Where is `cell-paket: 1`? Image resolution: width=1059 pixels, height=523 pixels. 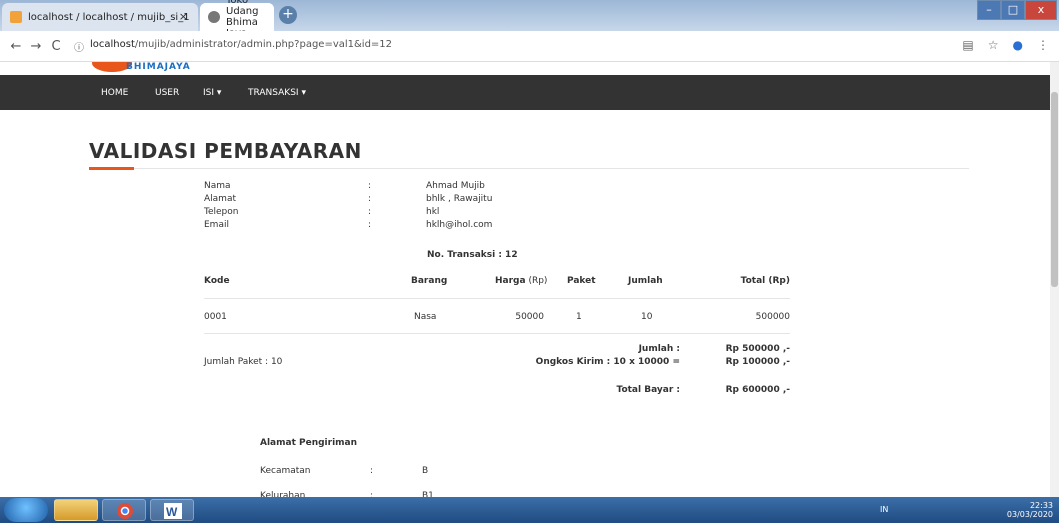 cell-paket: 1 is located at coordinates (579, 317).